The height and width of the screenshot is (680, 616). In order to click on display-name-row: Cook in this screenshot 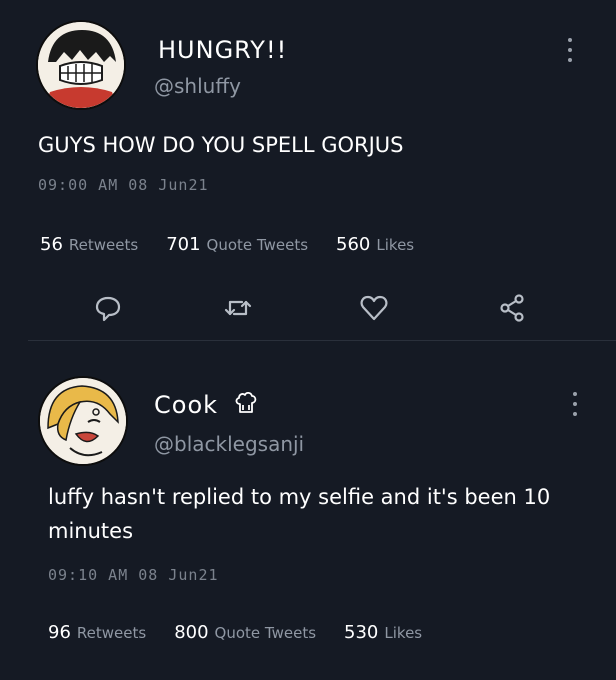, I will do `click(206, 406)`.